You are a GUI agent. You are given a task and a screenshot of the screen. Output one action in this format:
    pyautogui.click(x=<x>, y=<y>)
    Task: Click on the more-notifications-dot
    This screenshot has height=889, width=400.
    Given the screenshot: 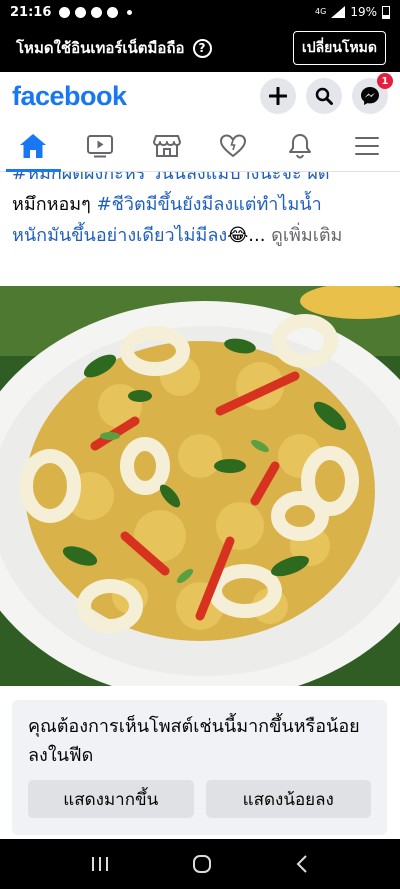 What is the action you would take?
    pyautogui.click(x=130, y=12)
    